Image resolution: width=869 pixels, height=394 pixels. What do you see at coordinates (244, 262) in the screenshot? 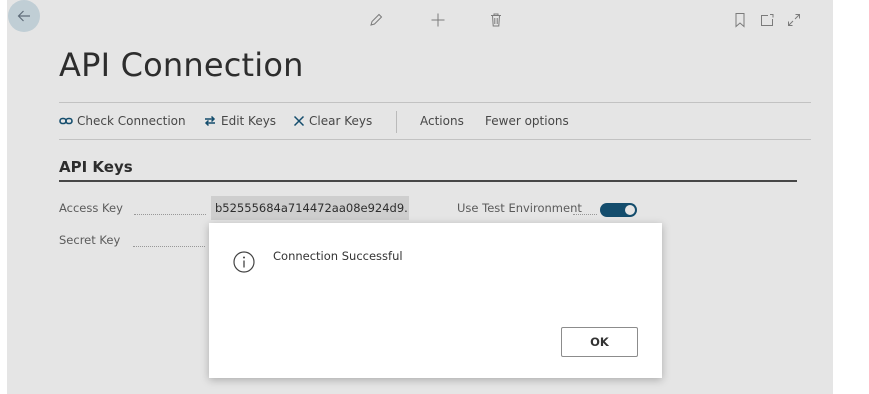
I see `info-icon` at bounding box center [244, 262].